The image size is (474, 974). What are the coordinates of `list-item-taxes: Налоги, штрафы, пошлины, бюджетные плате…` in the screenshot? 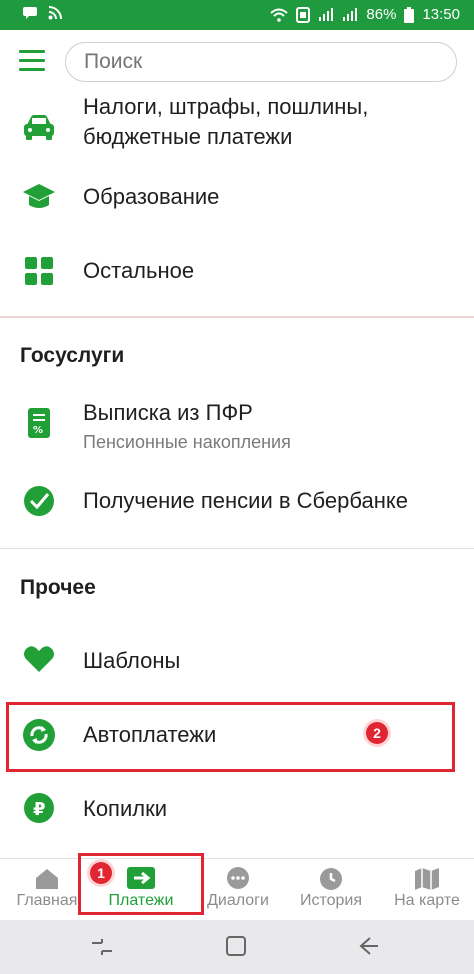 It's located at (237, 128).